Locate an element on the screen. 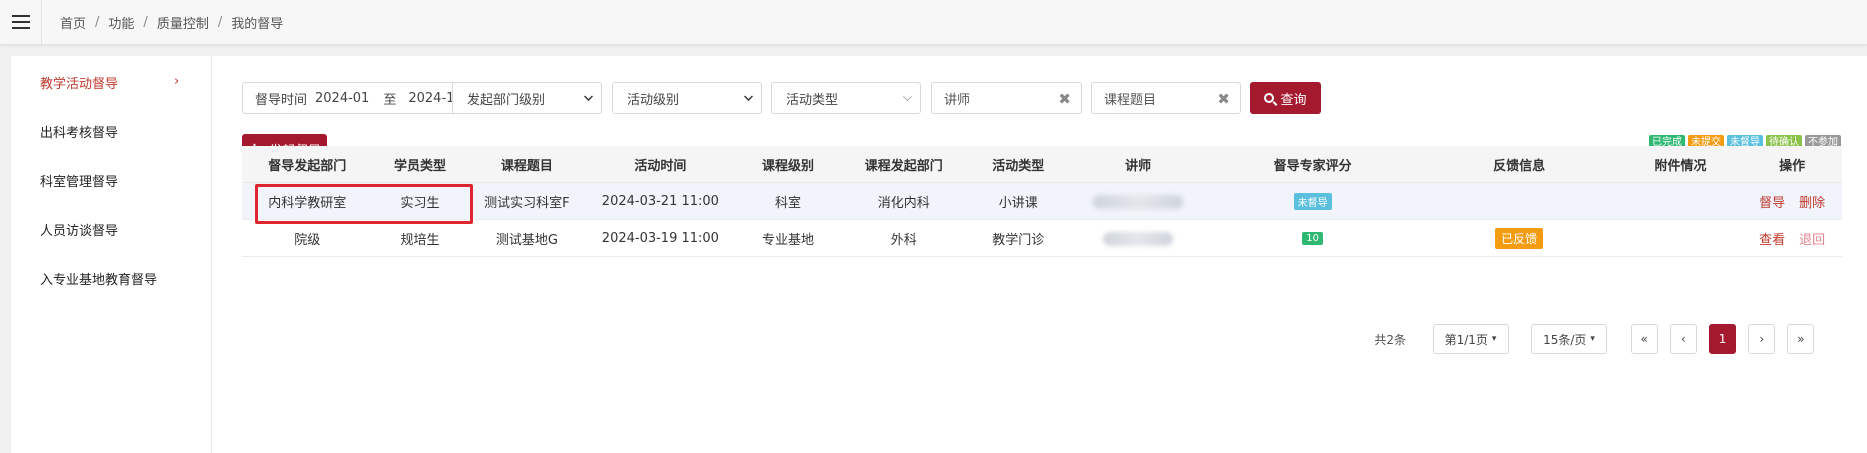 The width and height of the screenshot is (1867, 453). teacher-placeholder: 讲师 is located at coordinates (957, 100).